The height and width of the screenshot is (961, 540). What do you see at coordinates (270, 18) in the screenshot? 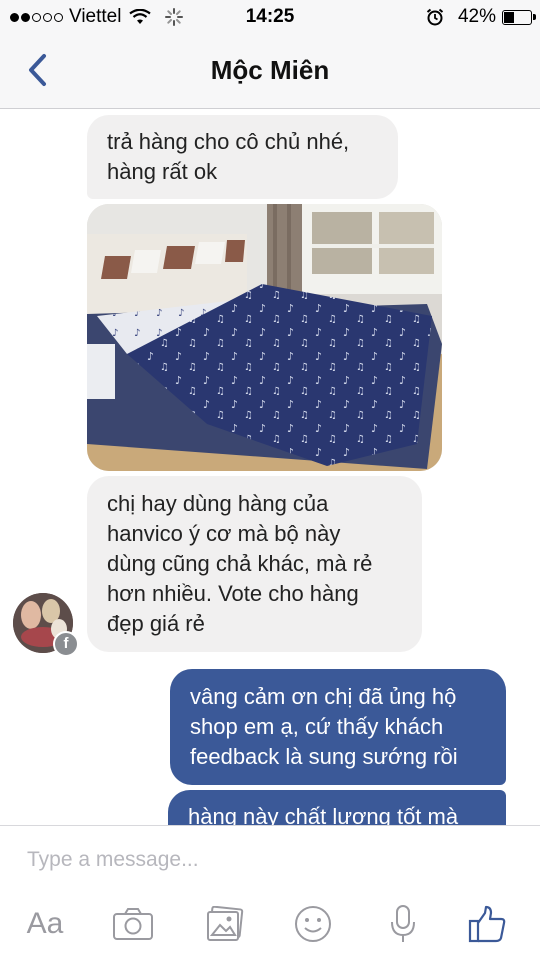
I see `status-bar: Viettel 14:25 42%` at bounding box center [270, 18].